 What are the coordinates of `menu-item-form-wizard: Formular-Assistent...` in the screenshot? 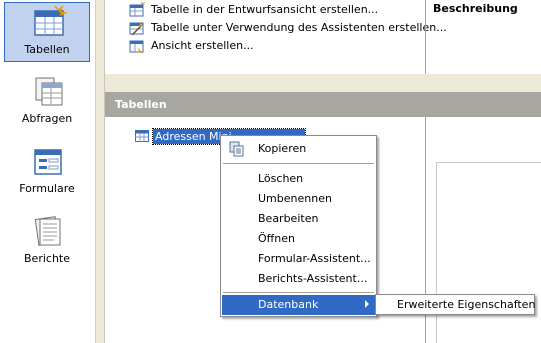 It's located at (298, 259).